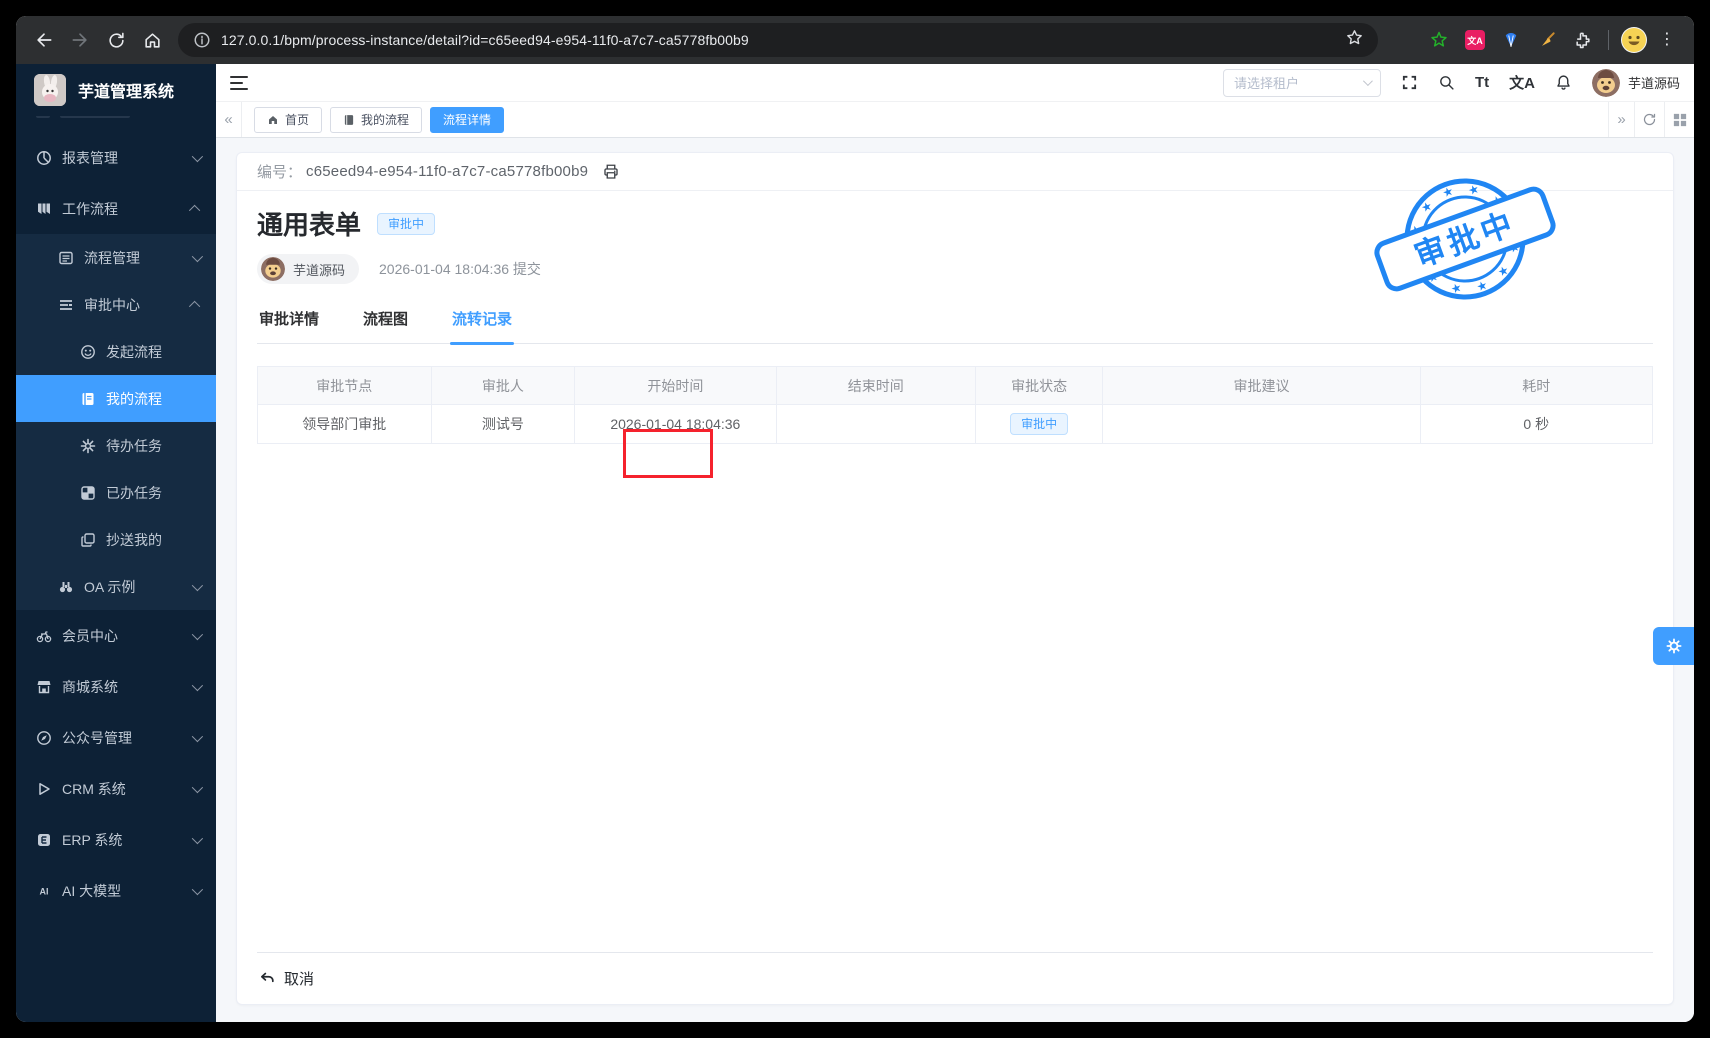 The image size is (1710, 1038). I want to click on submit-time: 2026-01-04 18:04:36 提交, so click(460, 269).